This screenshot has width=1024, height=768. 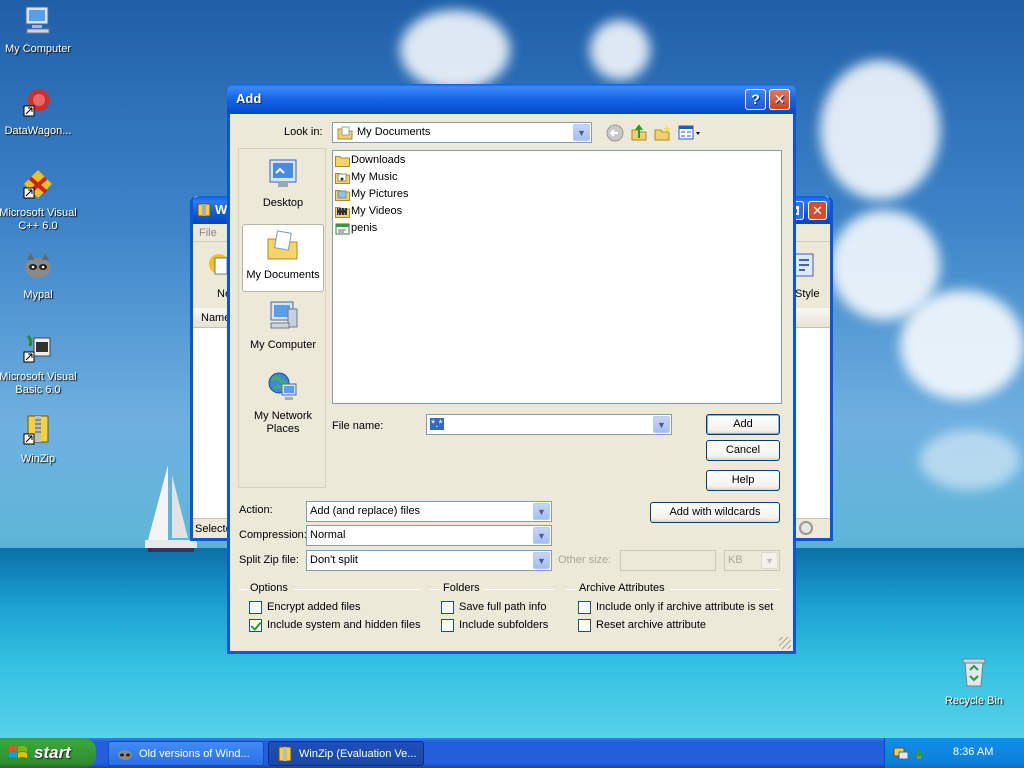 What do you see at coordinates (785, 643) in the screenshot?
I see `resize-grip` at bounding box center [785, 643].